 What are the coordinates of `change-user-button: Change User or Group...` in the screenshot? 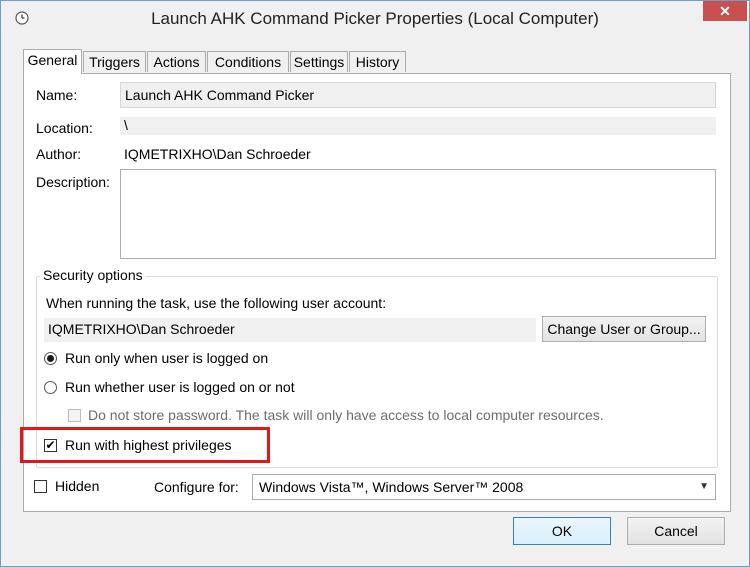 It's located at (624, 329).